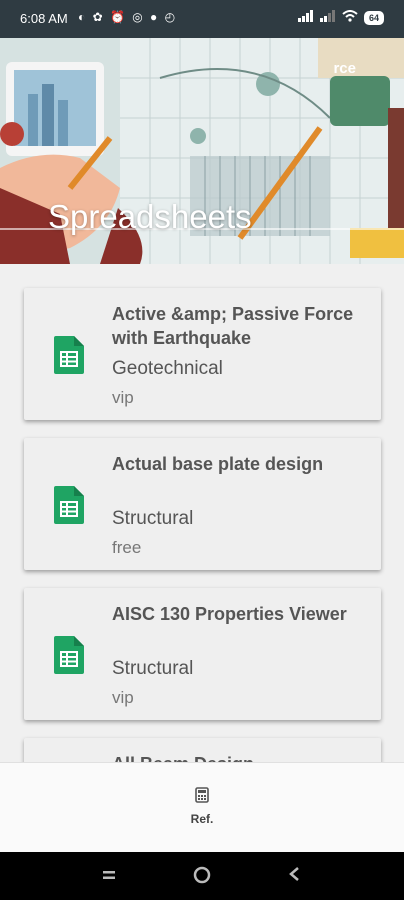 Image resolution: width=404 pixels, height=900 pixels. I want to click on page-title: Spreadsheets, so click(150, 216).